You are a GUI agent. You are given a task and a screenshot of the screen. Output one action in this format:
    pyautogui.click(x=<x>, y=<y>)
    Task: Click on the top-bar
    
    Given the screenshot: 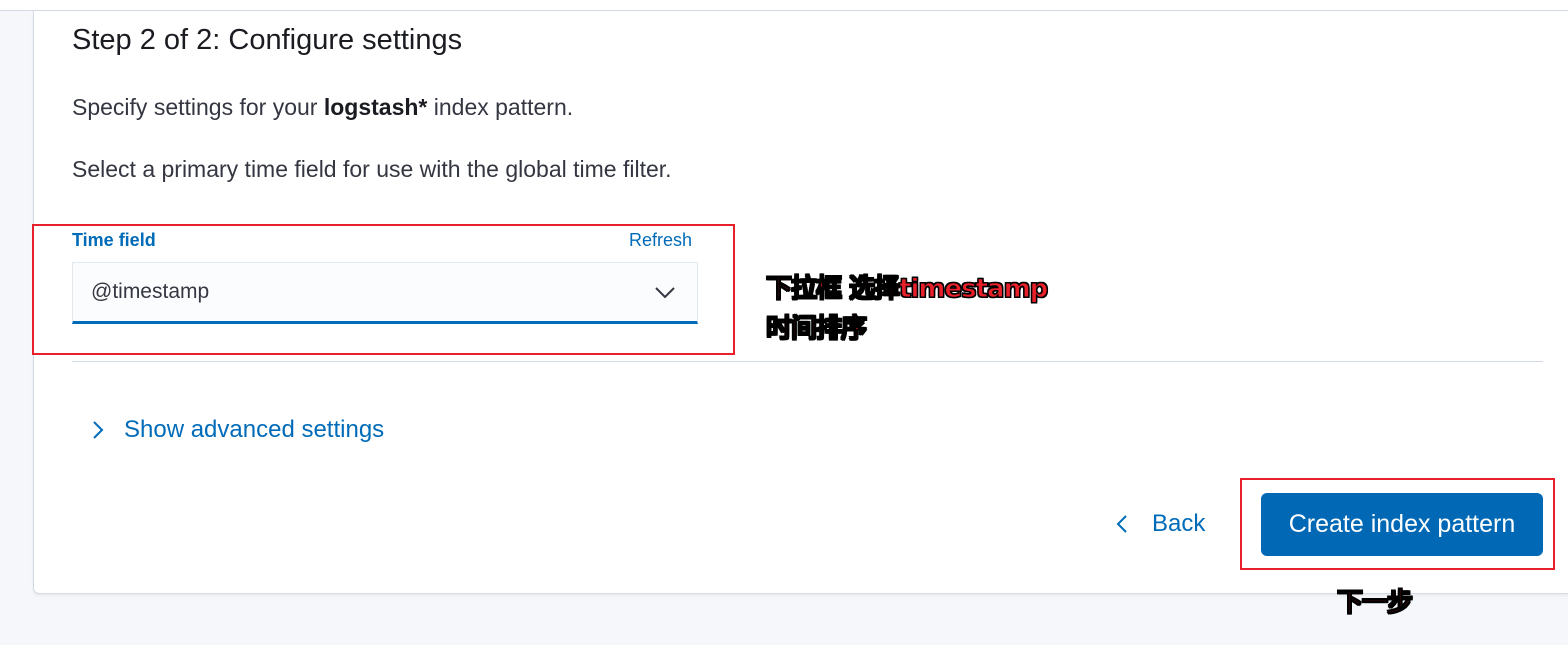 What is the action you would take?
    pyautogui.click(x=784, y=5)
    